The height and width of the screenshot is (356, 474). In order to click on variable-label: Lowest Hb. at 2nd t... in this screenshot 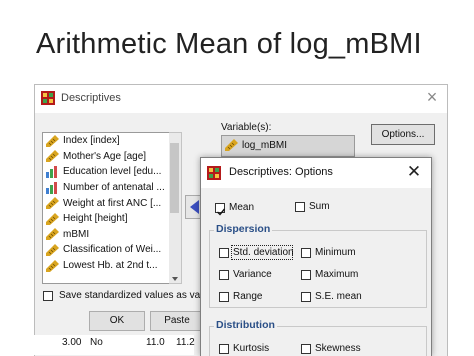, I will do `click(110, 266)`.